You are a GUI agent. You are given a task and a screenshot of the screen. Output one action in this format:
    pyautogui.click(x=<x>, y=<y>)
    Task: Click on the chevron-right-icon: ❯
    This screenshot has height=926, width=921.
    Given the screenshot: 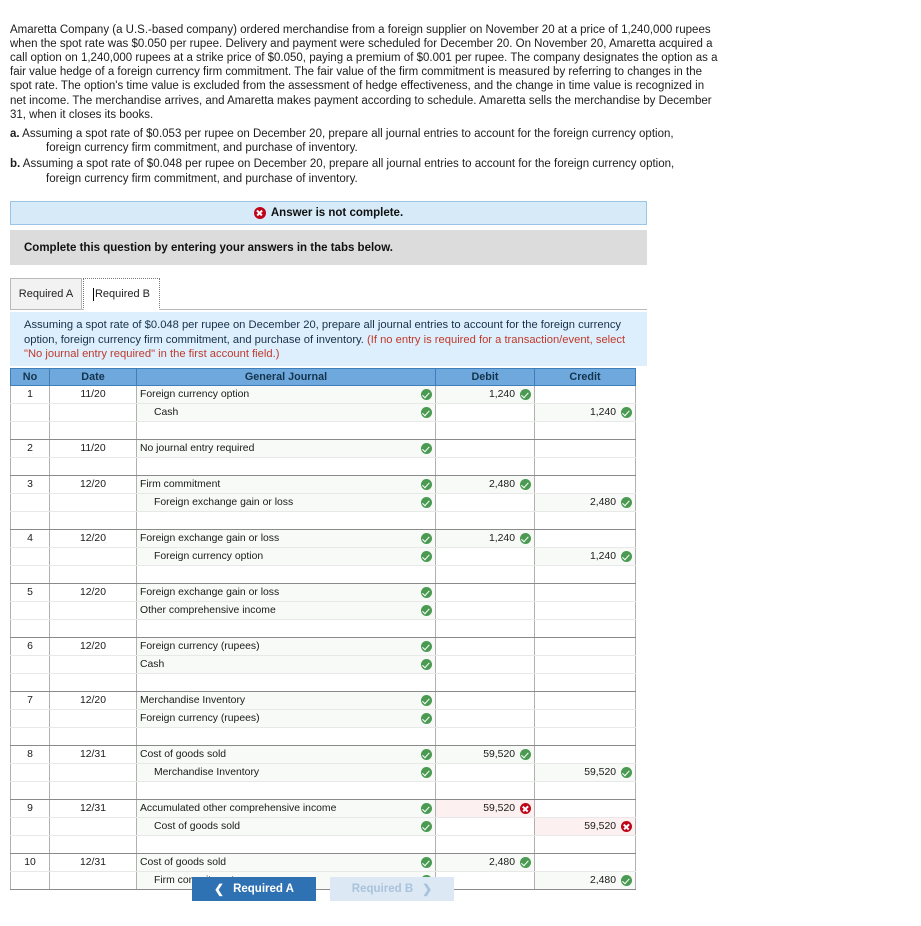 What is the action you would take?
    pyautogui.click(x=427, y=889)
    